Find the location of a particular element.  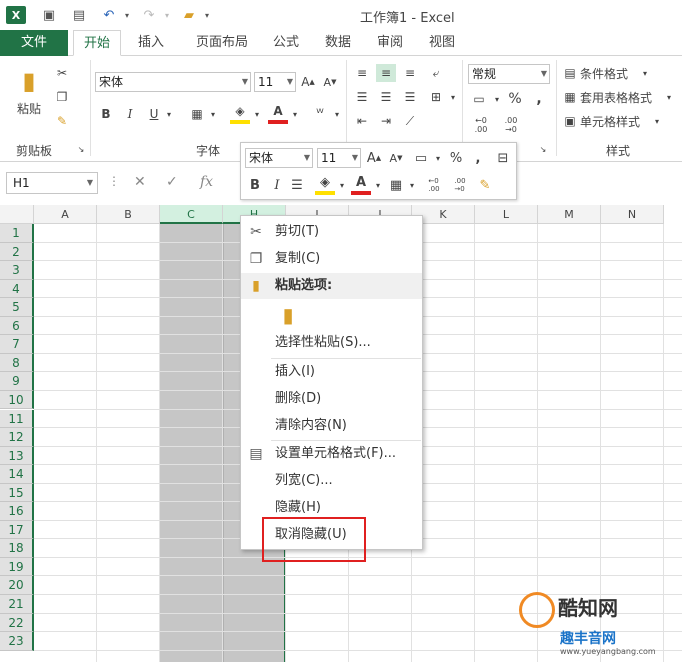

row-header-17: 17 is located at coordinates (17, 530).